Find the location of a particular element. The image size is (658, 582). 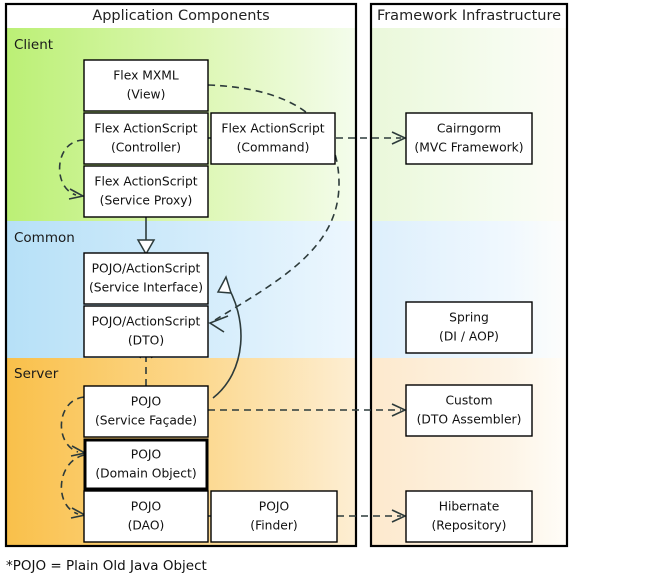

box-spring-line2: (DI / AOP) is located at coordinates (469, 337).